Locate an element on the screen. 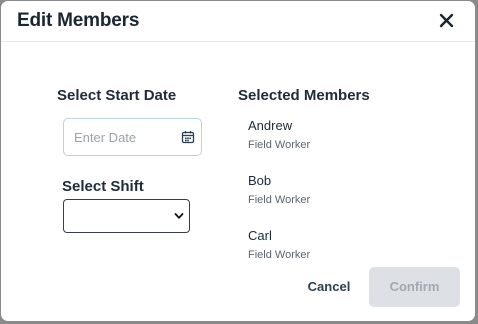 This screenshot has height=324, width=478. selected-members-heading: Selected Members is located at coordinates (304, 95).